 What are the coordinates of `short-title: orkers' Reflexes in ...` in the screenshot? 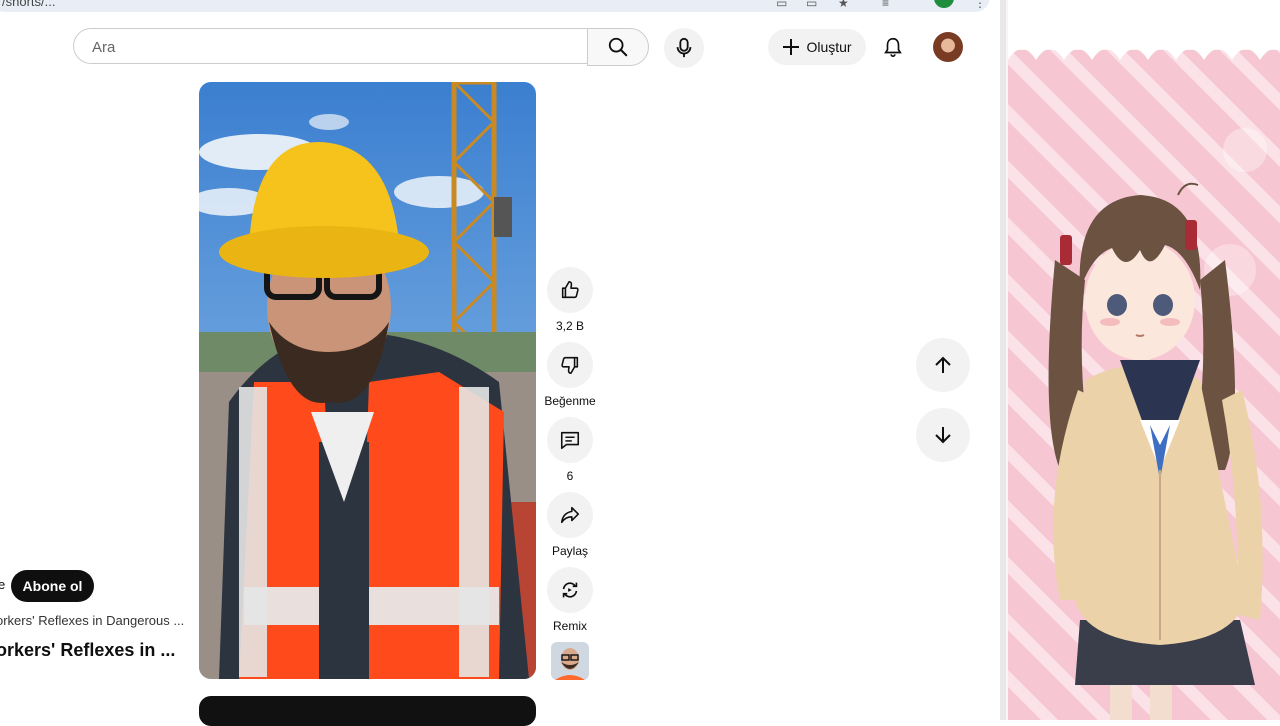 It's located at (87, 650).